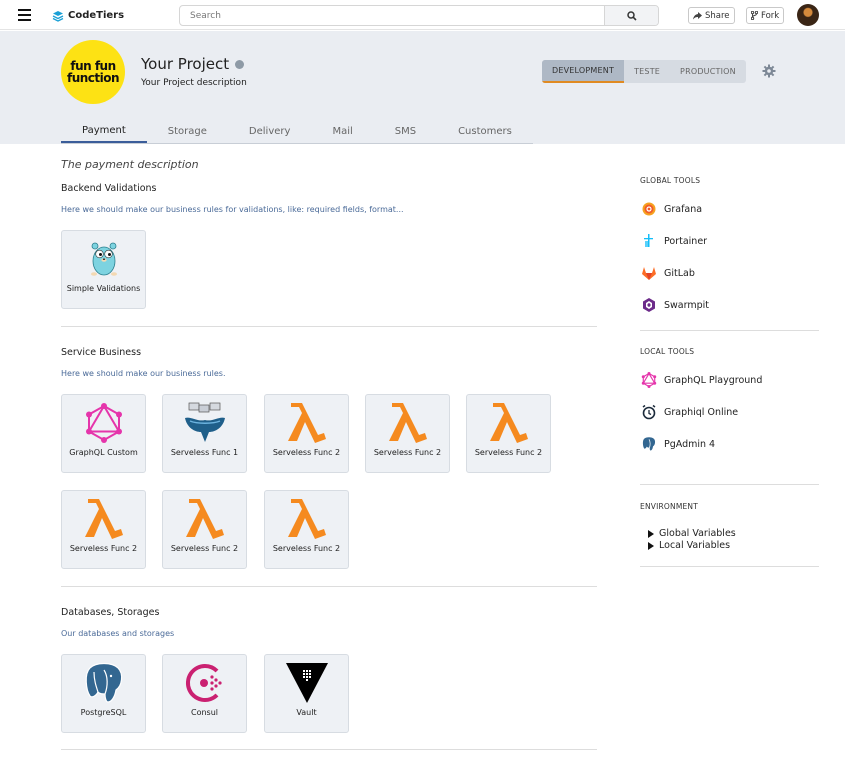 This screenshot has height=767, width=845. Describe the element at coordinates (130, 164) in the screenshot. I see `payment-description: The payment description` at that location.